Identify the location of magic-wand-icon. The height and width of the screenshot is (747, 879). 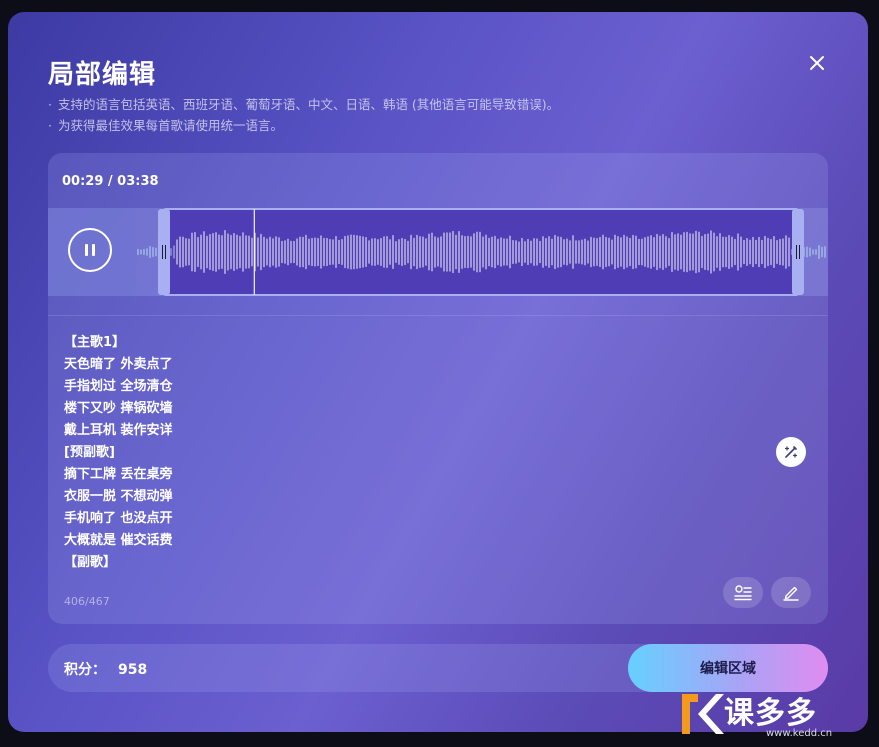
(791, 452).